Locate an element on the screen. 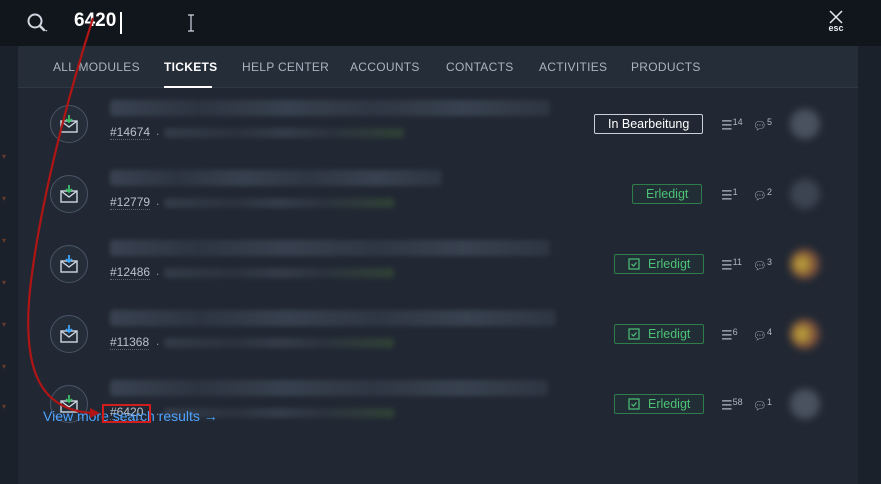 The width and height of the screenshot is (881, 484). thread-count: ☰58 is located at coordinates (732, 405).